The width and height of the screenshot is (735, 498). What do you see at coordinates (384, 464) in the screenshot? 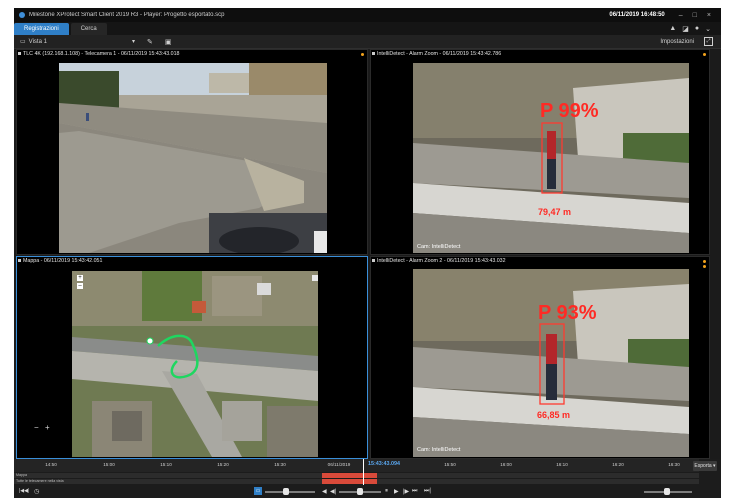
I see `timeline-current-time: 15:43:43.094` at bounding box center [384, 464].